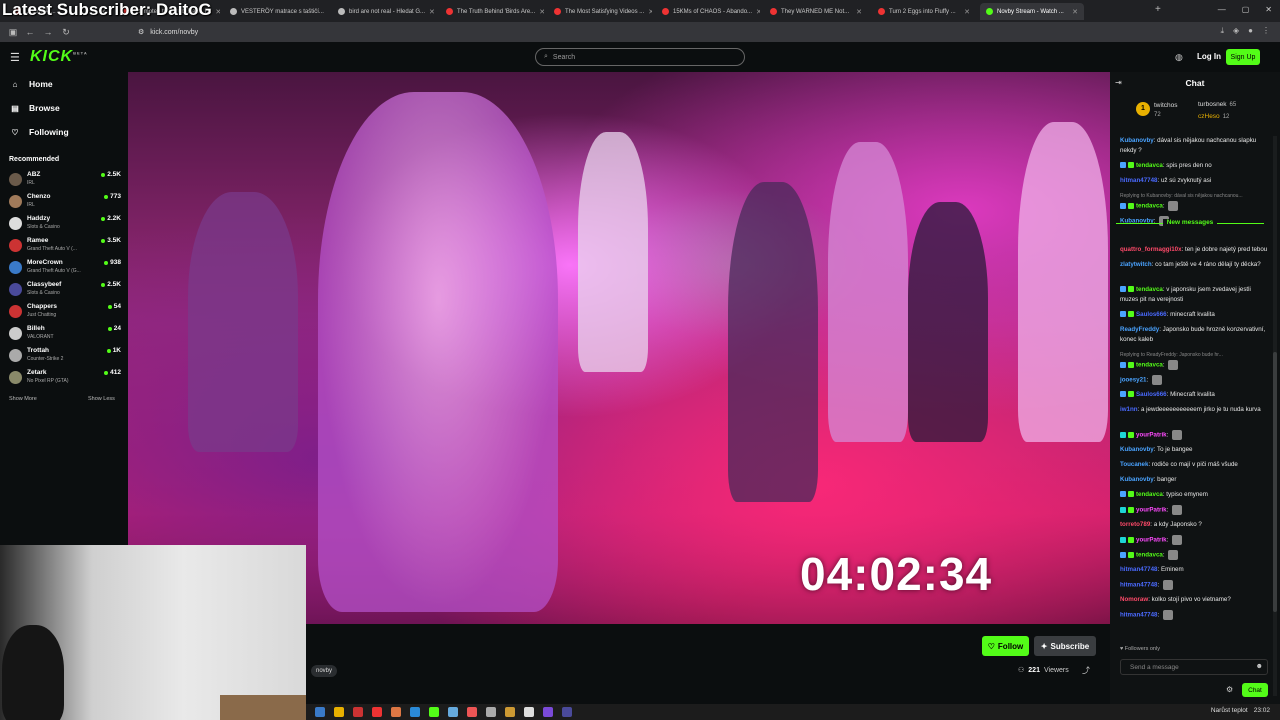 Image resolution: width=1280 pixels, height=720 pixels. What do you see at coordinates (1275, 482) in the screenshot?
I see `chat-scrollbar-thumb` at bounding box center [1275, 482].